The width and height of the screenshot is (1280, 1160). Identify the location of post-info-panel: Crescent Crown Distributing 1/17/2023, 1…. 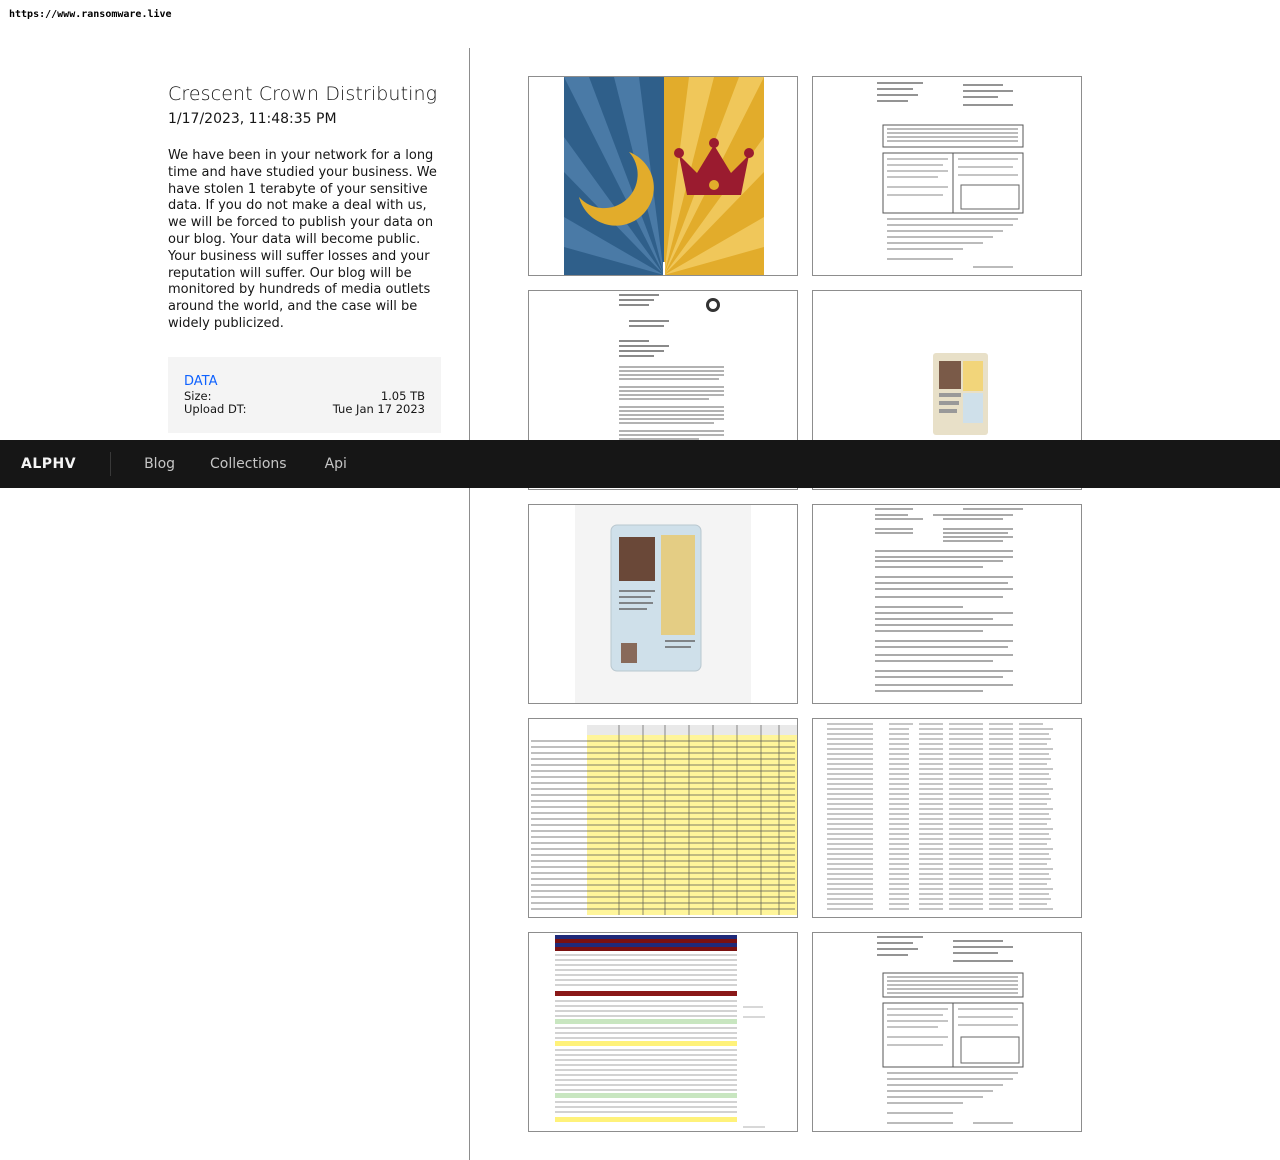
(304, 257).